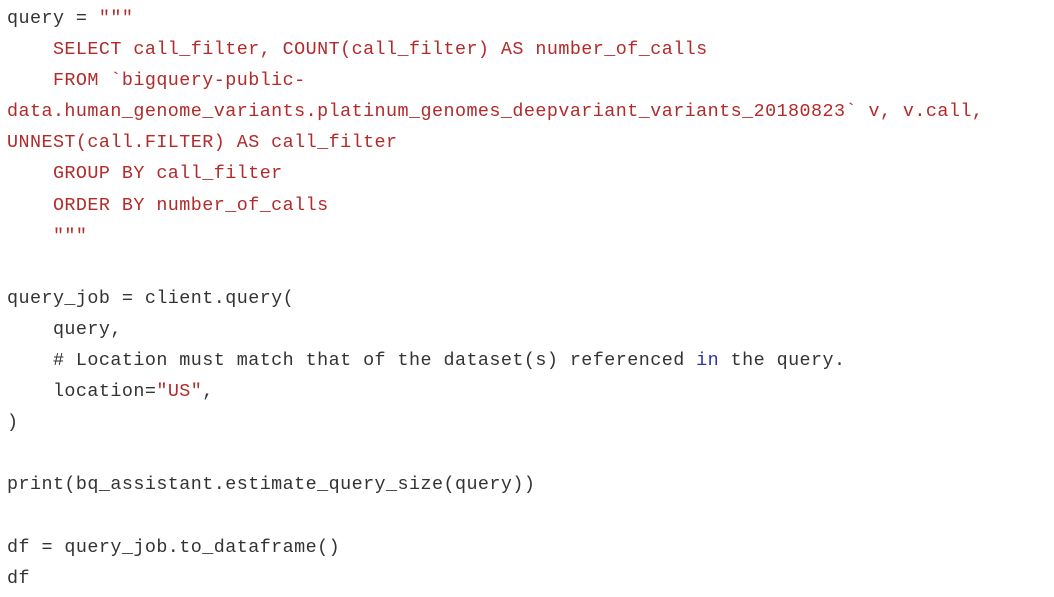 The height and width of the screenshot is (597, 1054). I want to click on code-line-10: query_job = client.query(, so click(151, 298).